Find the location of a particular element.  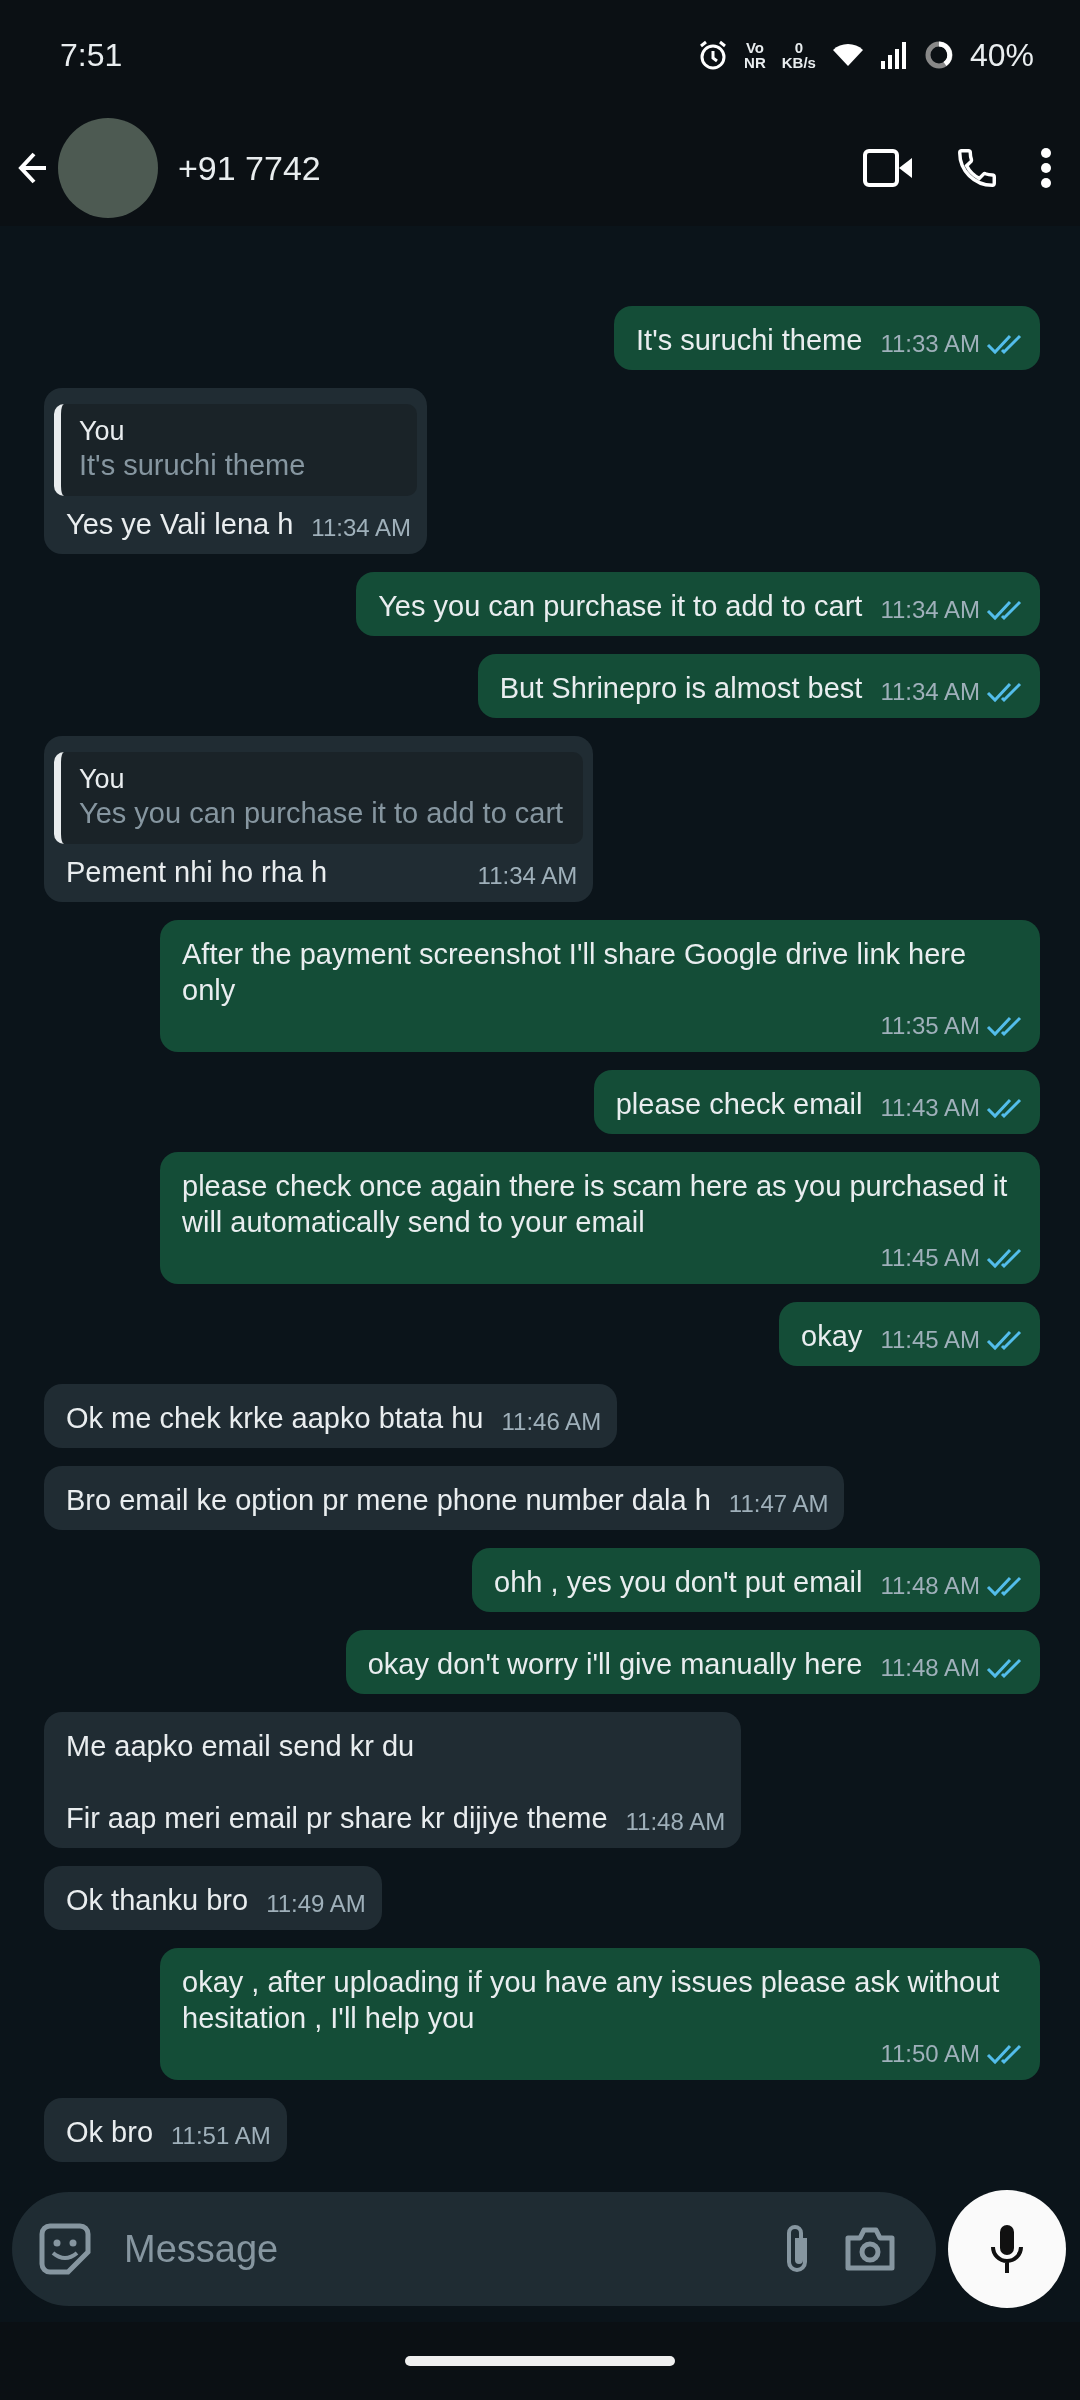

message-bubble: please check email 11:43 AM is located at coordinates (816, 1102).